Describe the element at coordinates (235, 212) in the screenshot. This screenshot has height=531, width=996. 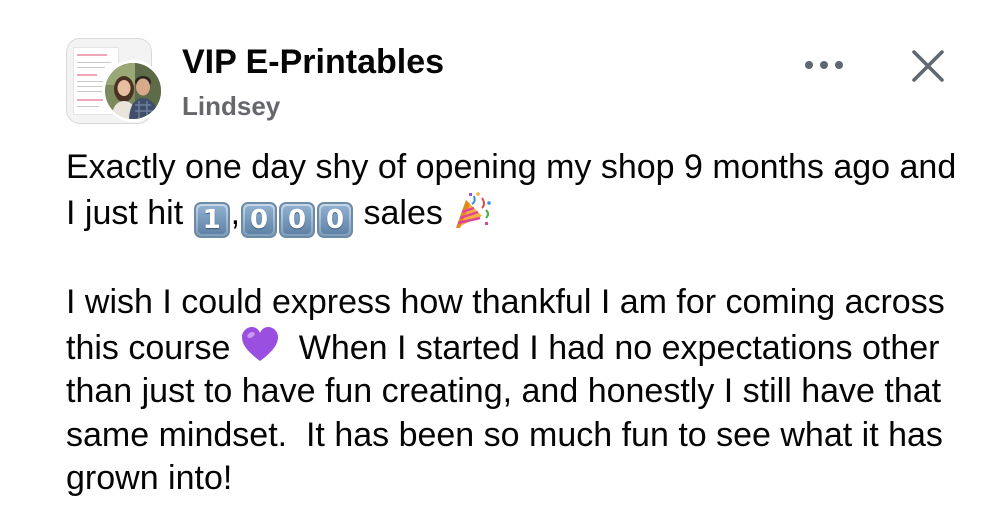
I see `comma: ,` at that location.